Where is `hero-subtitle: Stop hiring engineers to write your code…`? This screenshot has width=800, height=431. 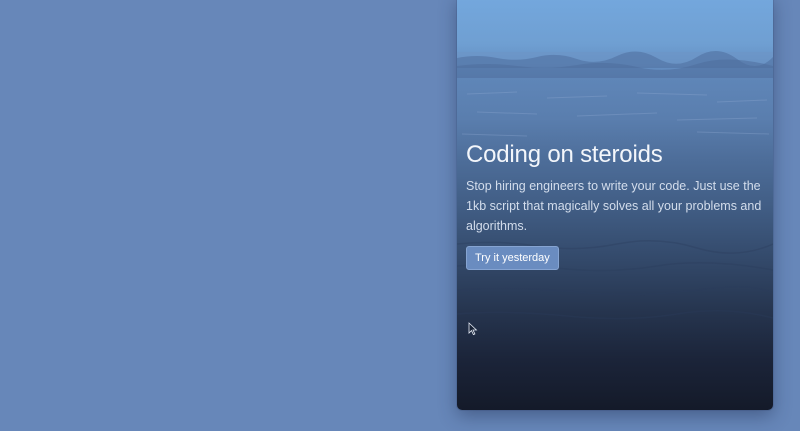 hero-subtitle: Stop hiring engineers to write your code… is located at coordinates (614, 206).